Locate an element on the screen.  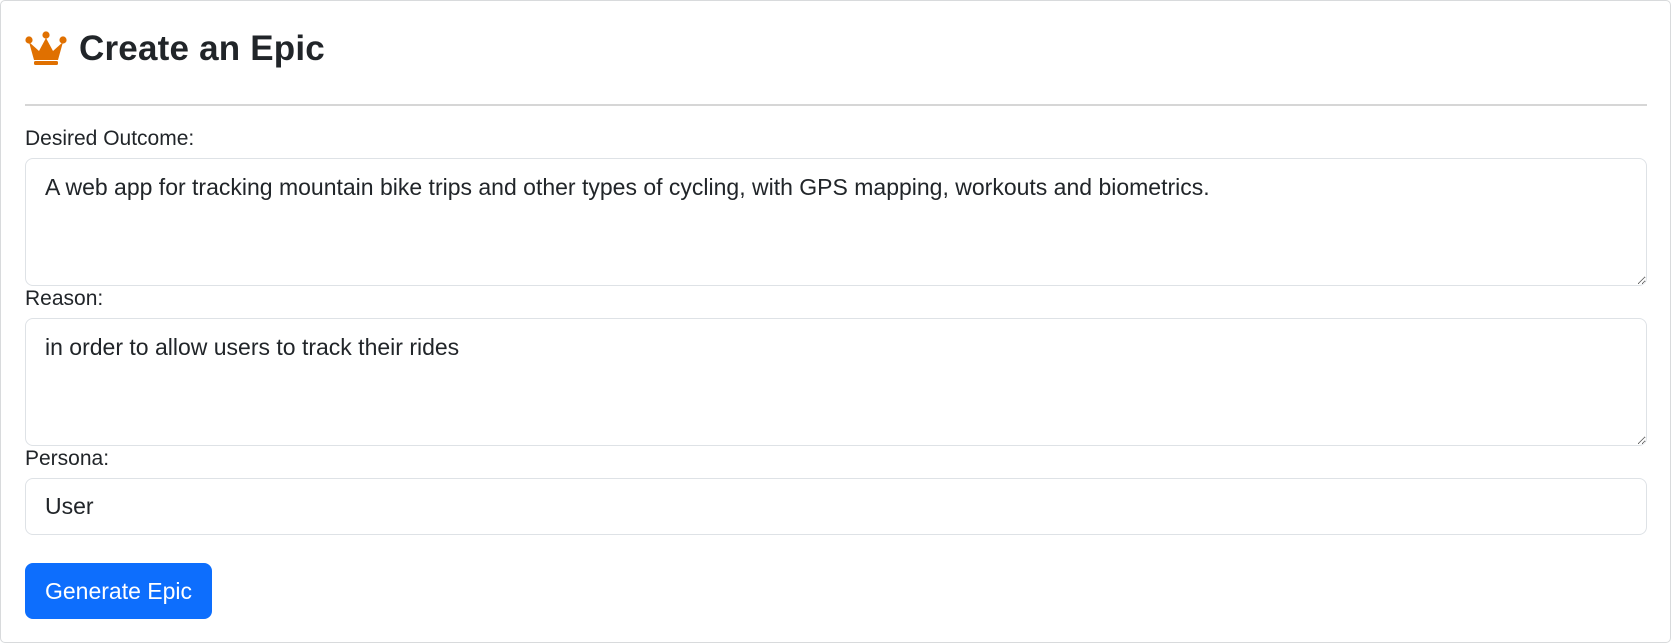
page-title: Create an Epic is located at coordinates (202, 48).